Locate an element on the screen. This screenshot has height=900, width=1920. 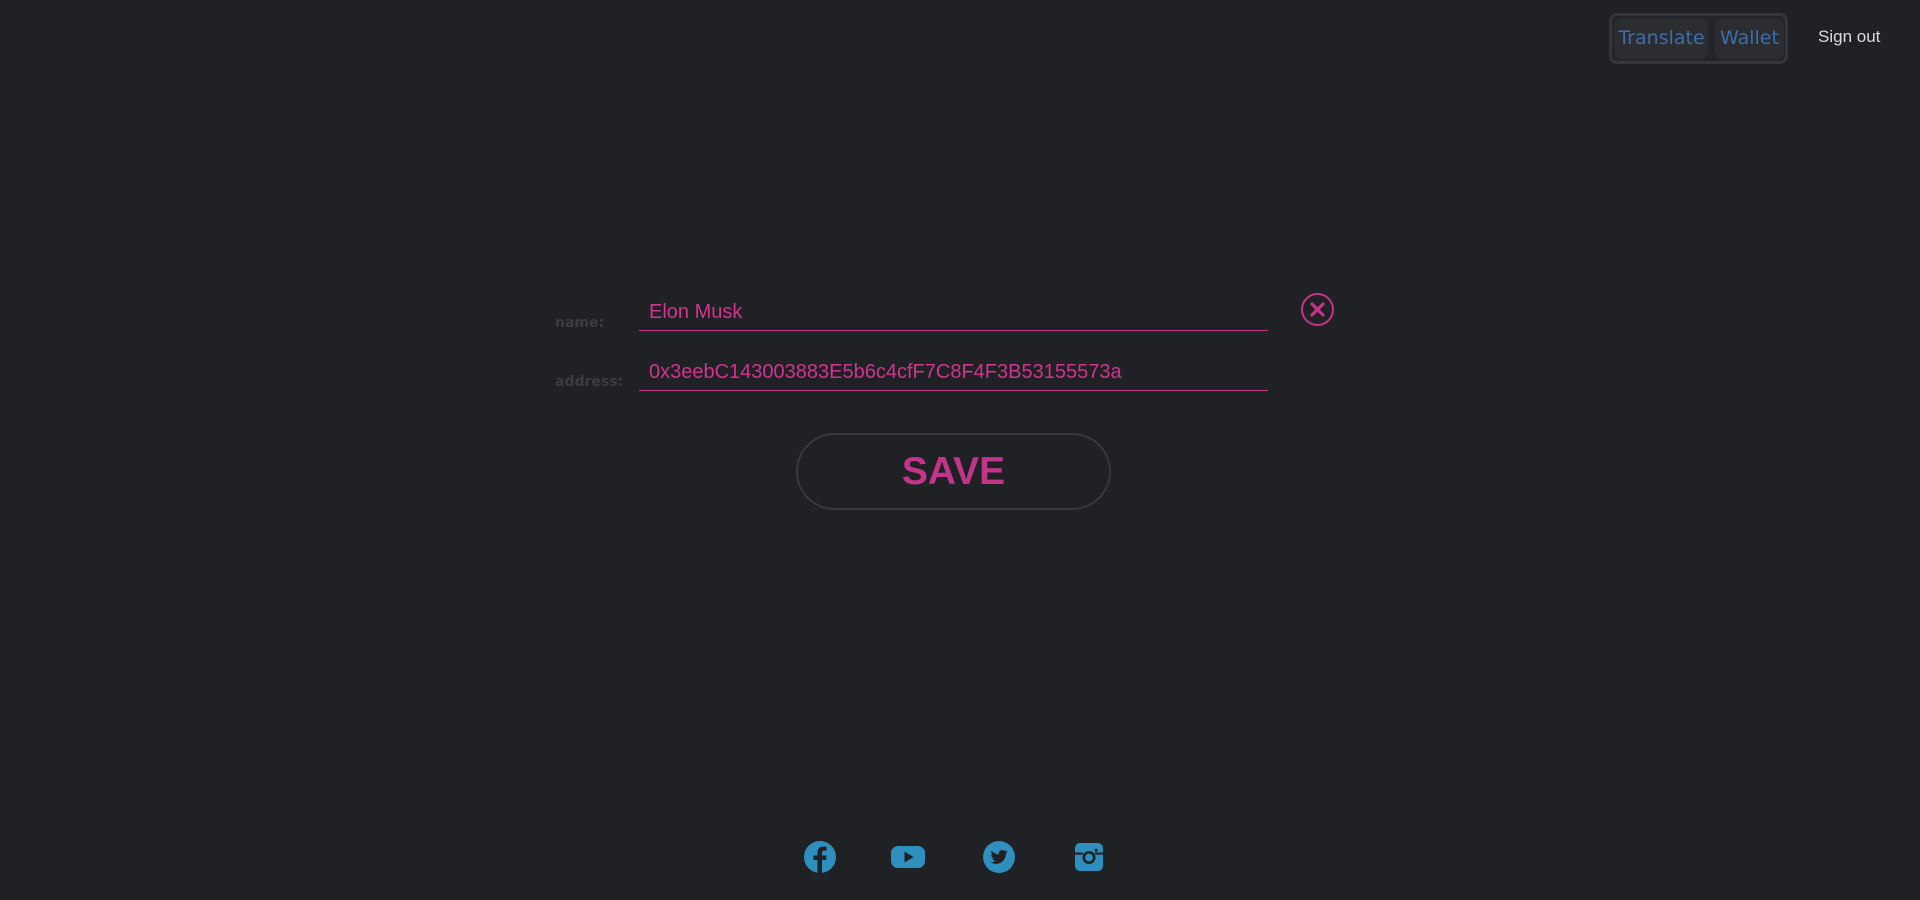
twitter-icon is located at coordinates (999, 857).